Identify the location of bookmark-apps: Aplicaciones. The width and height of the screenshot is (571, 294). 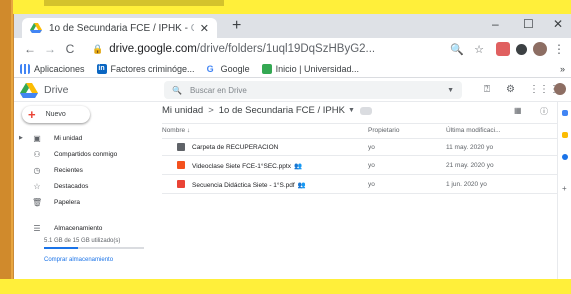
(52, 68).